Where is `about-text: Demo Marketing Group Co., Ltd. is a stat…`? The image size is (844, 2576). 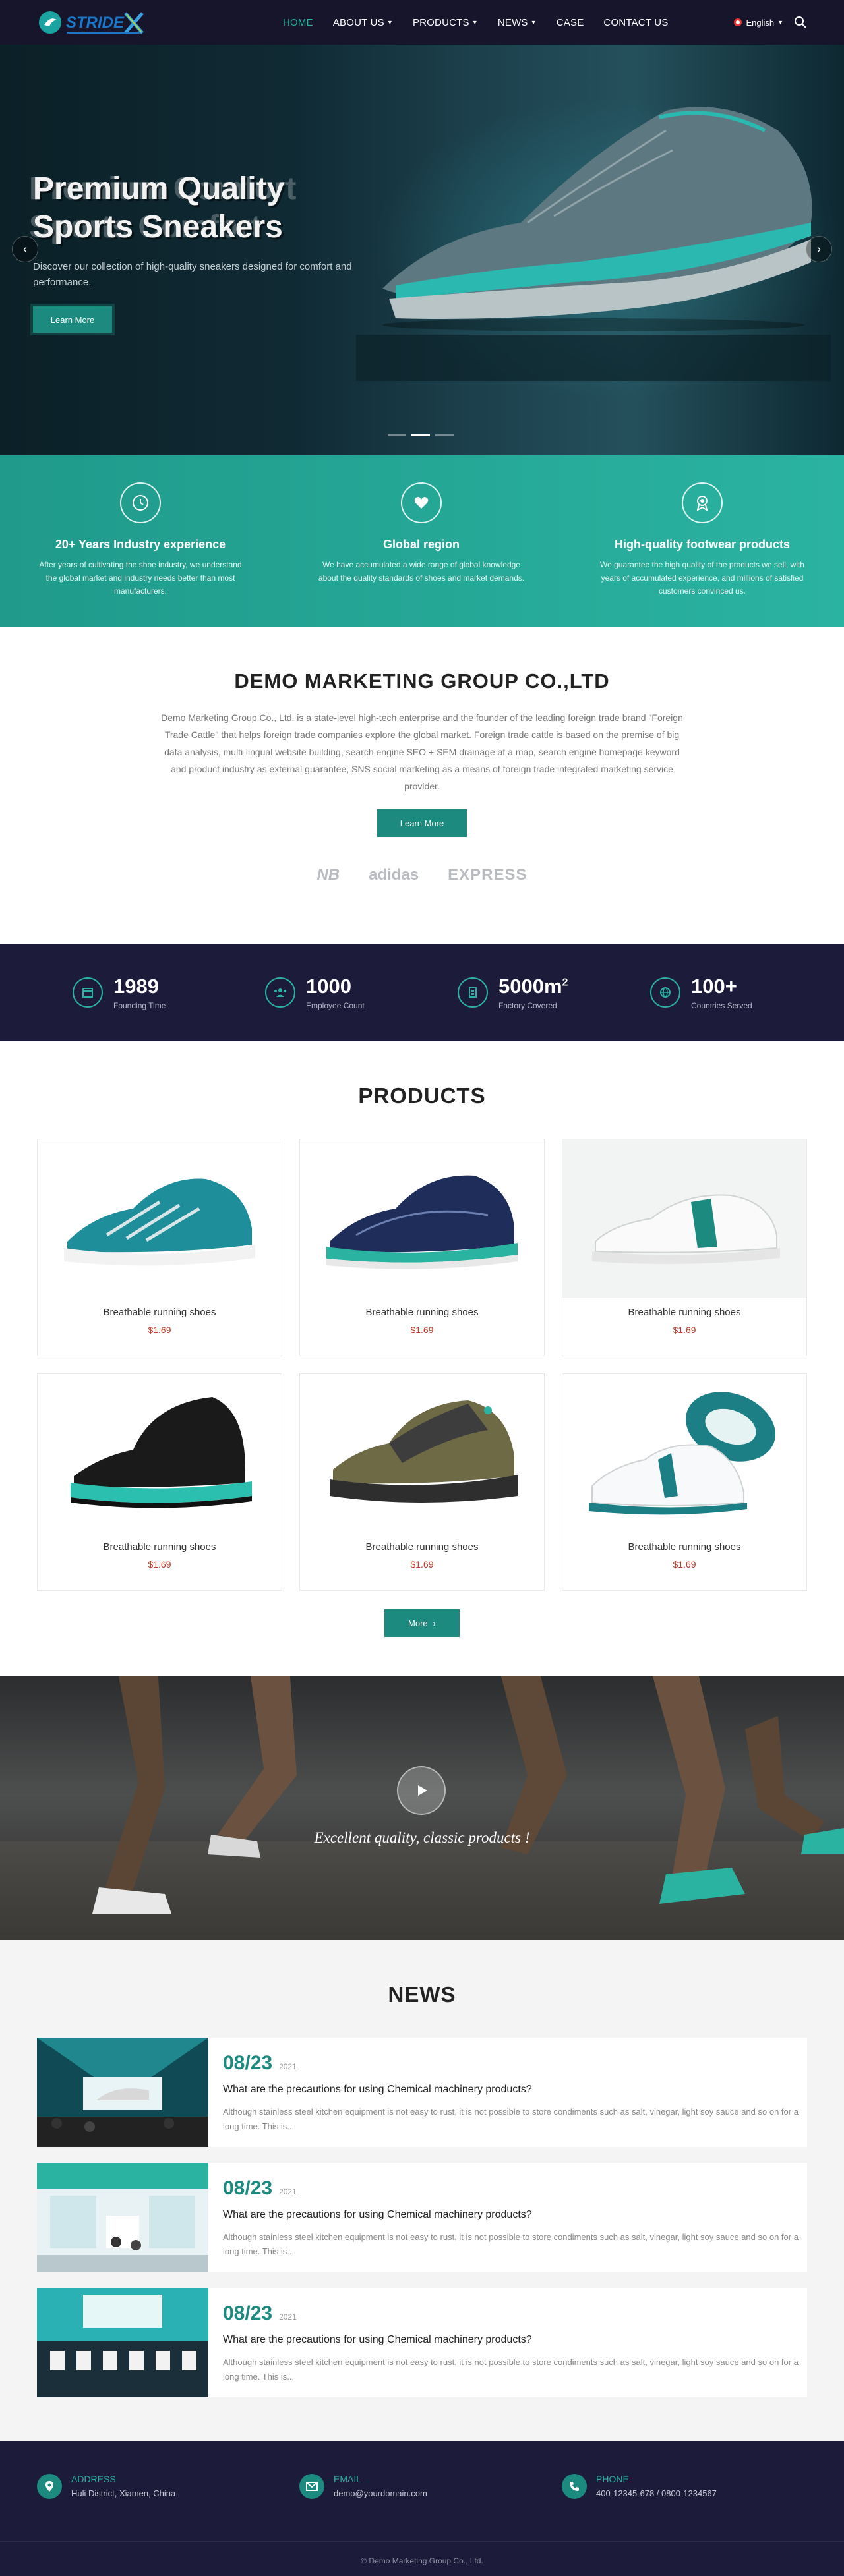
about-text: Demo Marketing Group Co., Ltd. is a stat… is located at coordinates (422, 752).